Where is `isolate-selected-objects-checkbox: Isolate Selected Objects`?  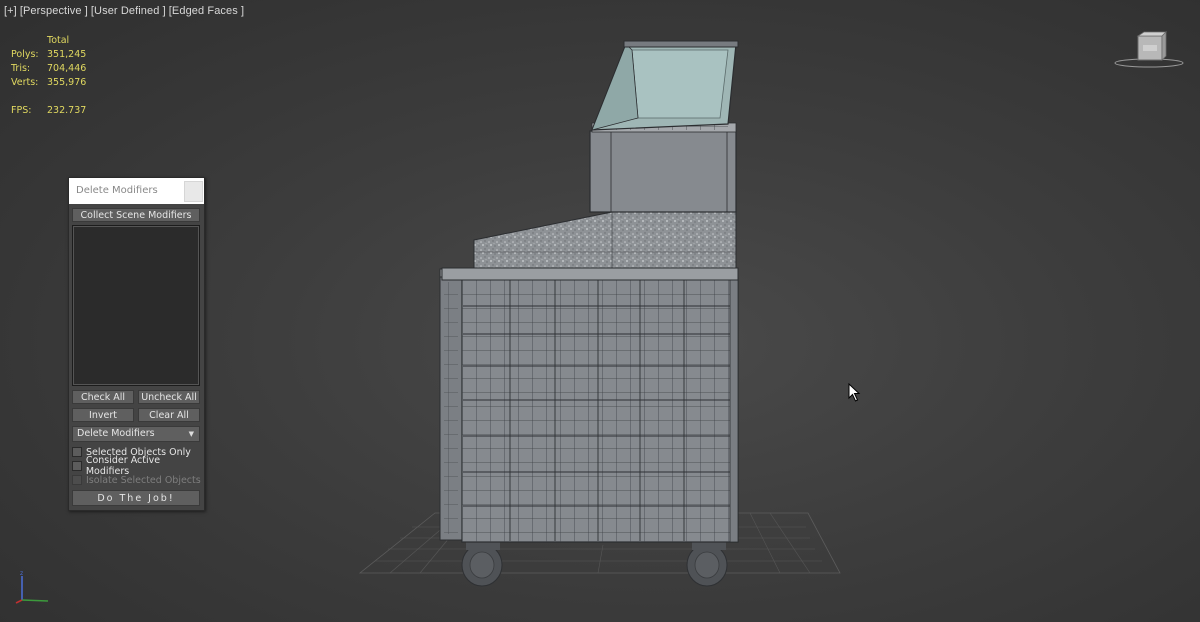
isolate-selected-objects-checkbox: Isolate Selected Objects is located at coordinates (136, 480).